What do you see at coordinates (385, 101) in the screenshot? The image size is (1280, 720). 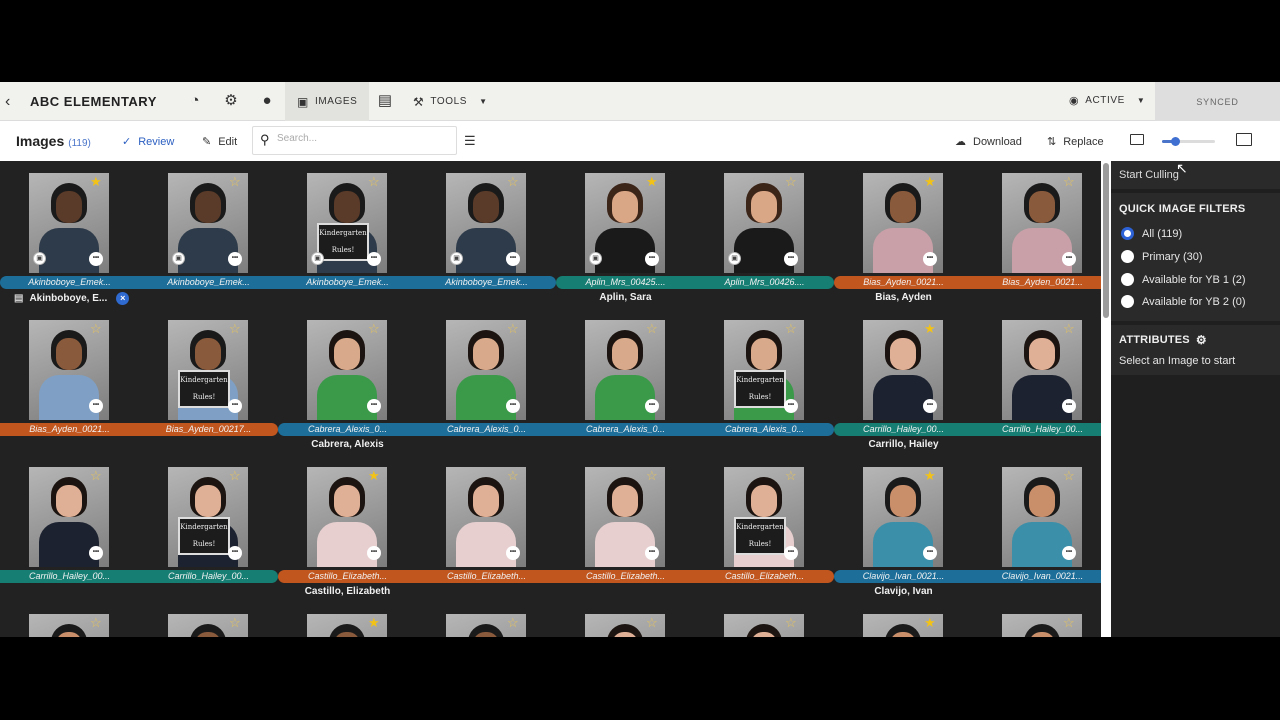 I see `yearbook-icon: ▤` at bounding box center [385, 101].